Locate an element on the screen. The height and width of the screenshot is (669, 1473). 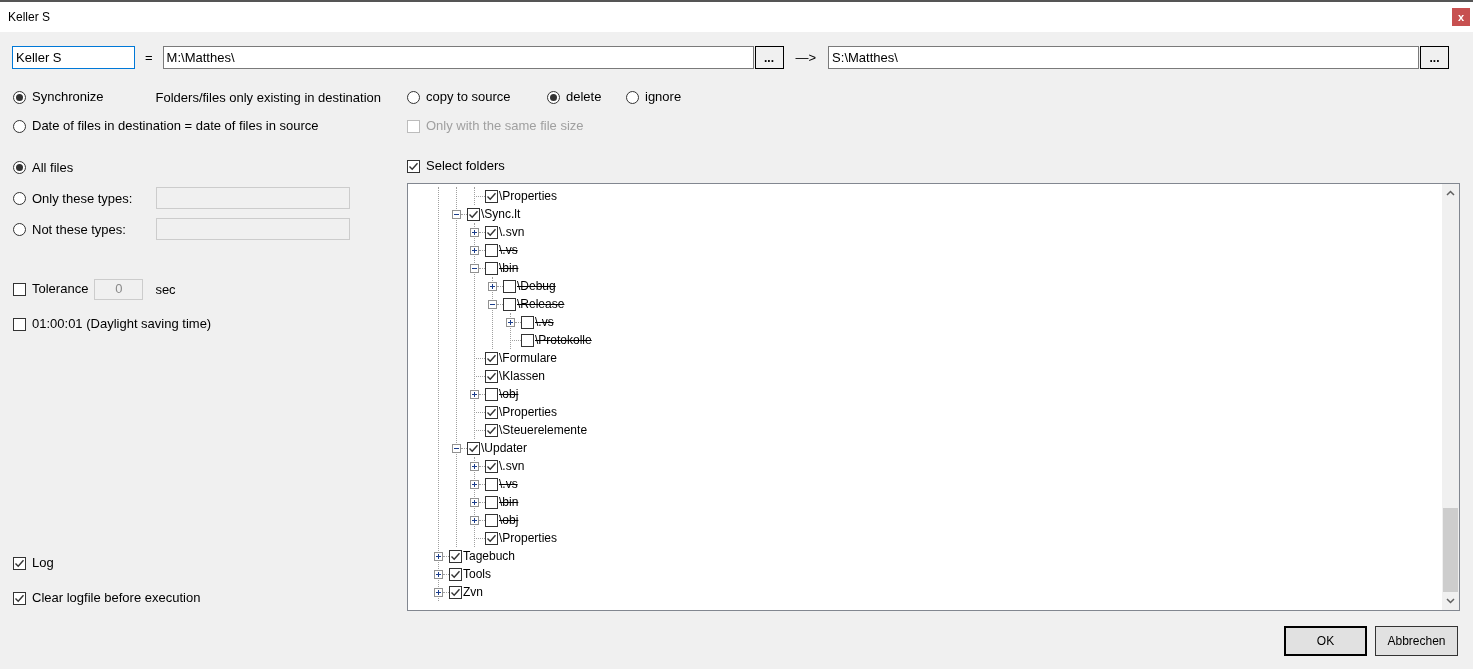
folder-label: \Debug is located at coordinates (536, 286).